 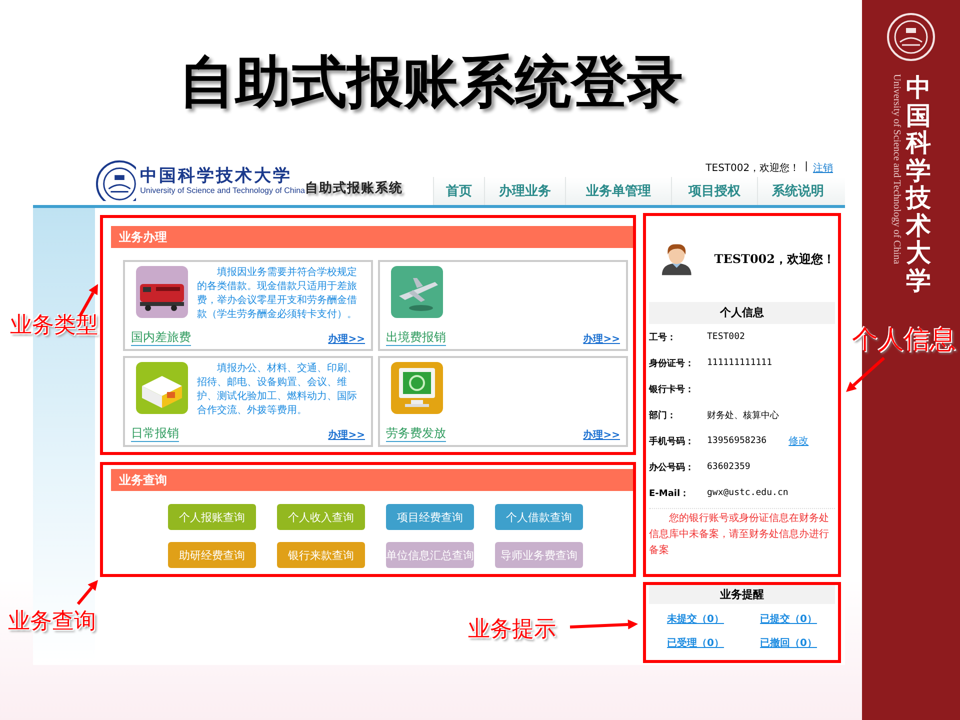 What do you see at coordinates (726, 337) in the screenshot?
I see `field-value: TEST002` at bounding box center [726, 337].